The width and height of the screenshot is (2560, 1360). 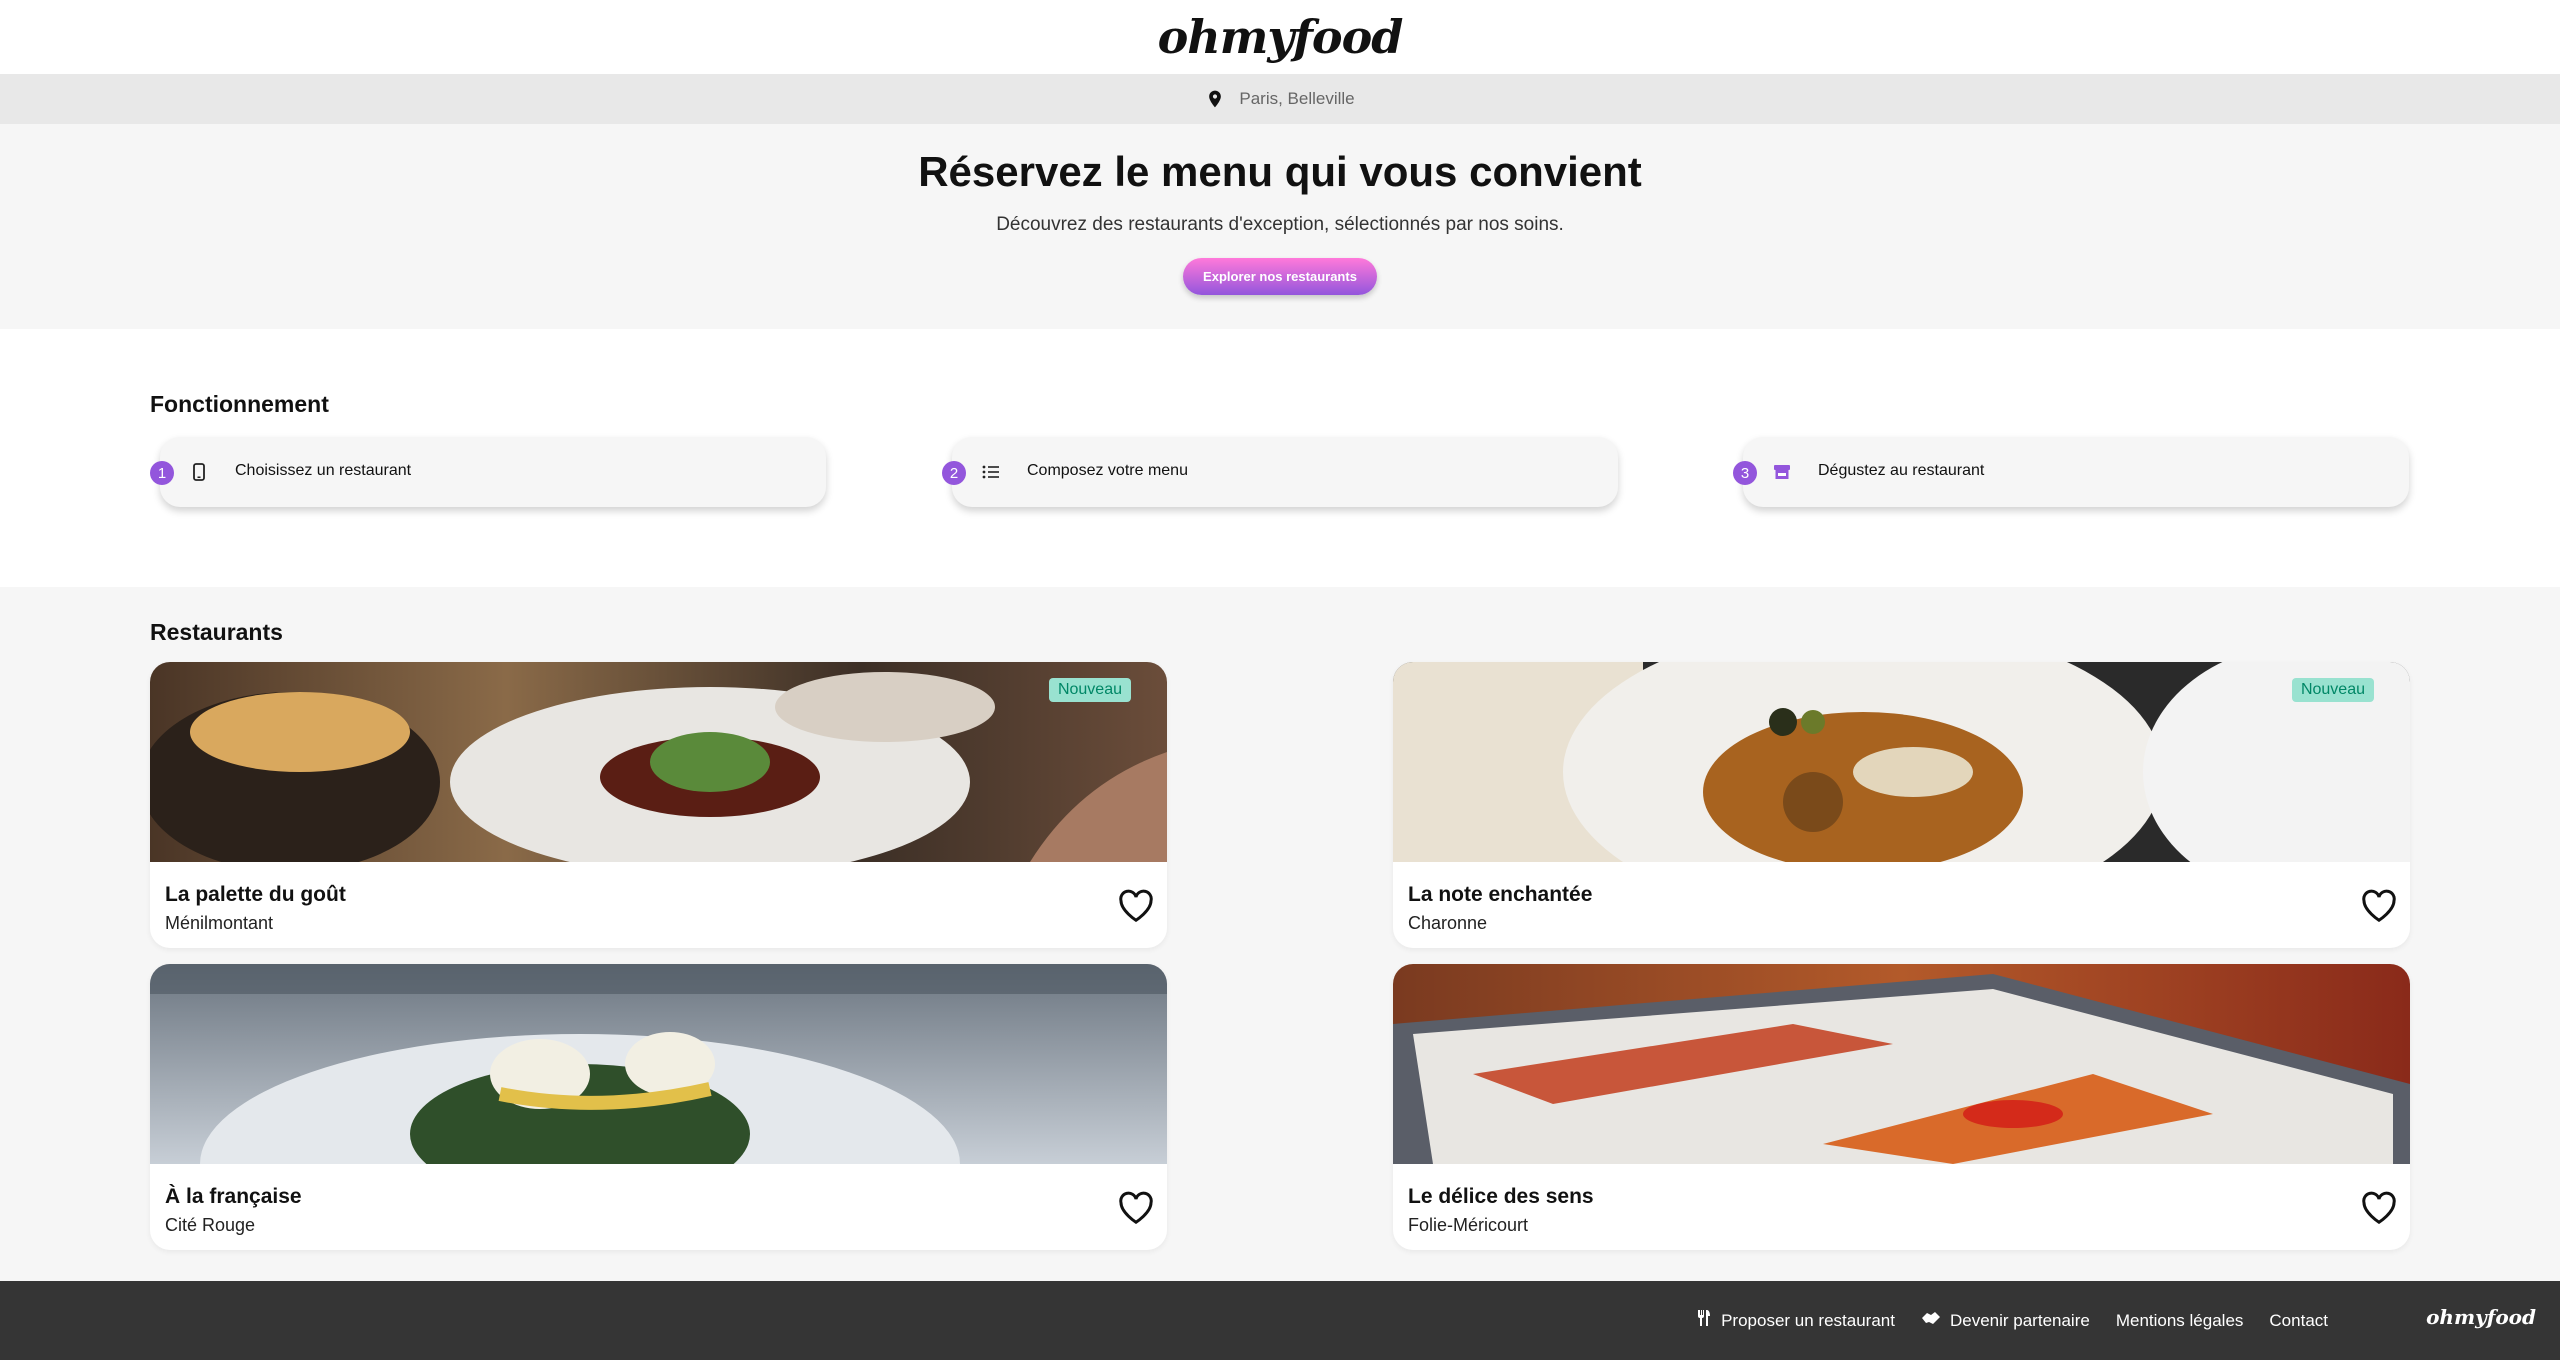 I want to click on footer-link-contact: Contact, so click(x=2298, y=1321).